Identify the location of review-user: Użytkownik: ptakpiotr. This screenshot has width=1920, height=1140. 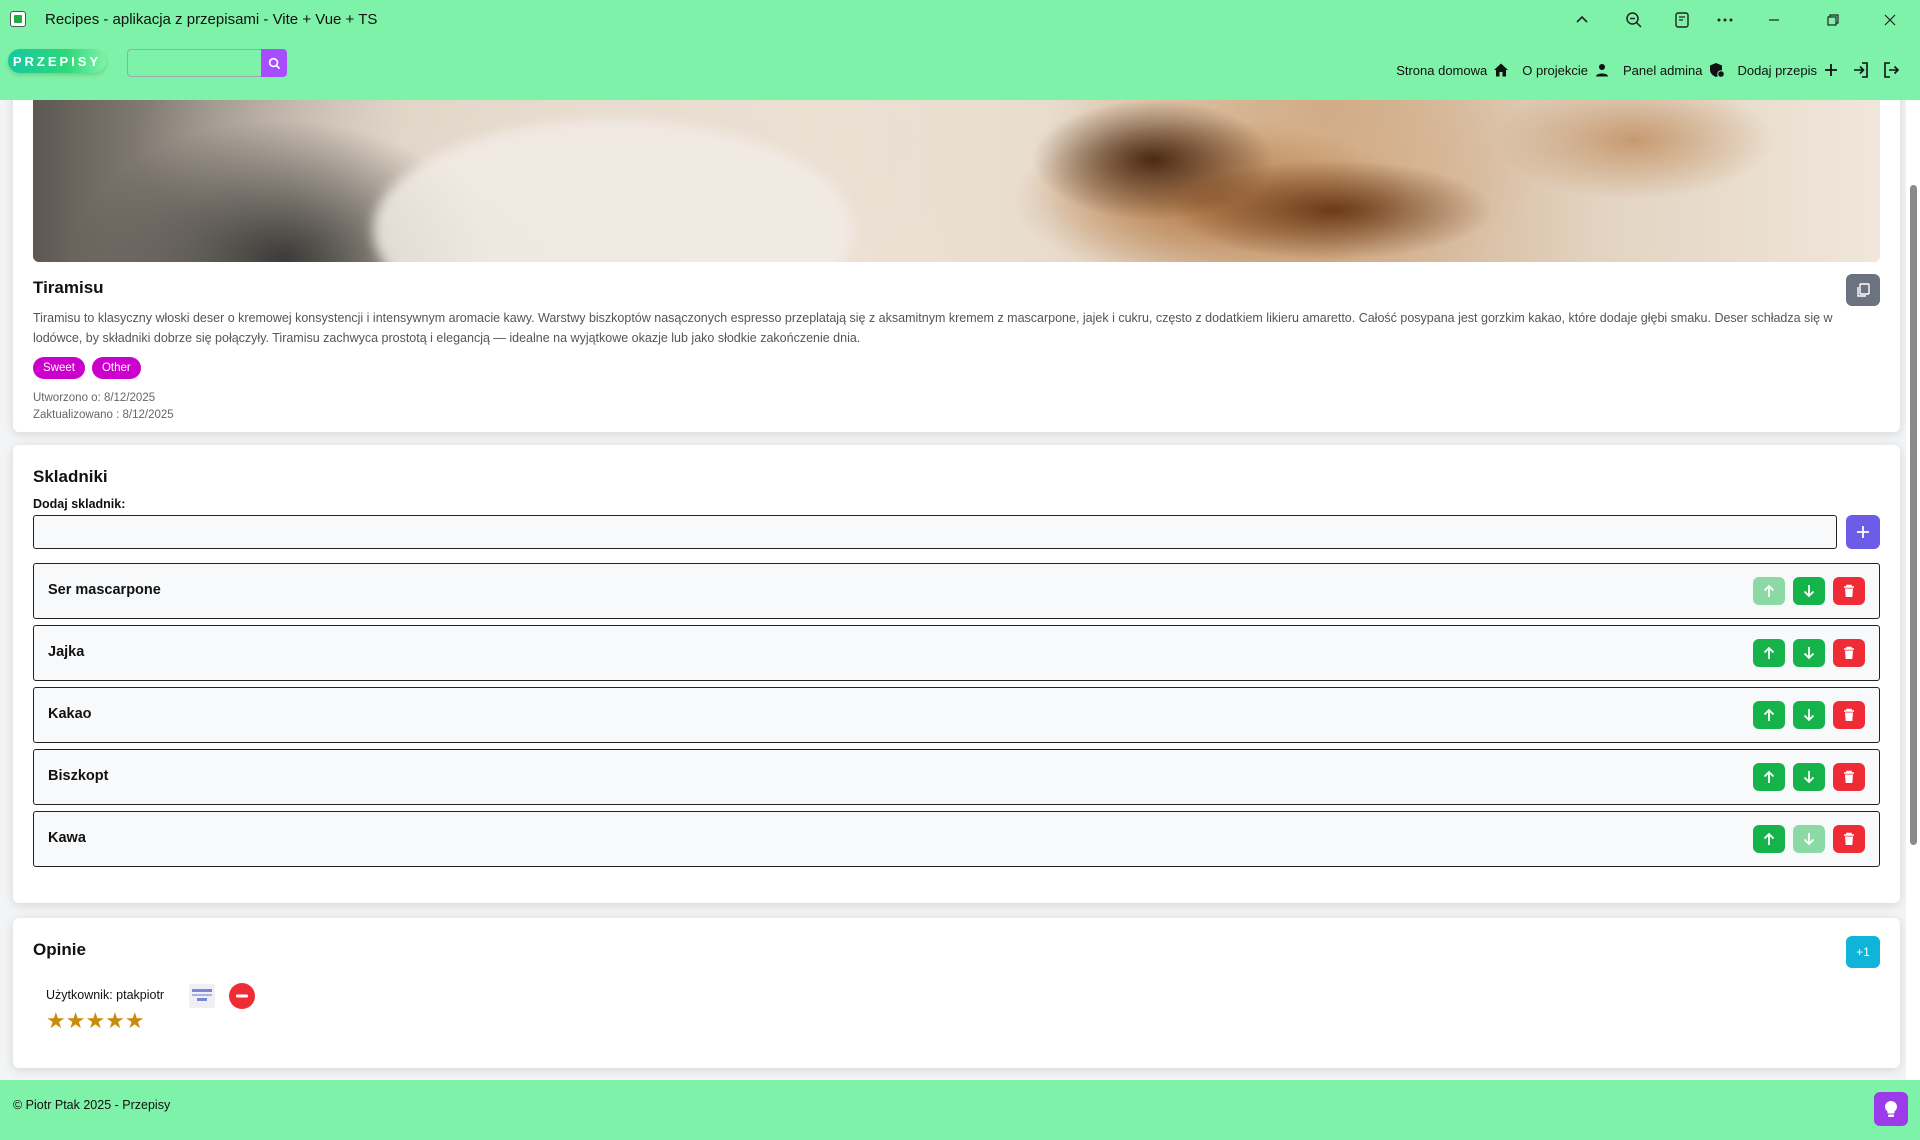
(105, 995).